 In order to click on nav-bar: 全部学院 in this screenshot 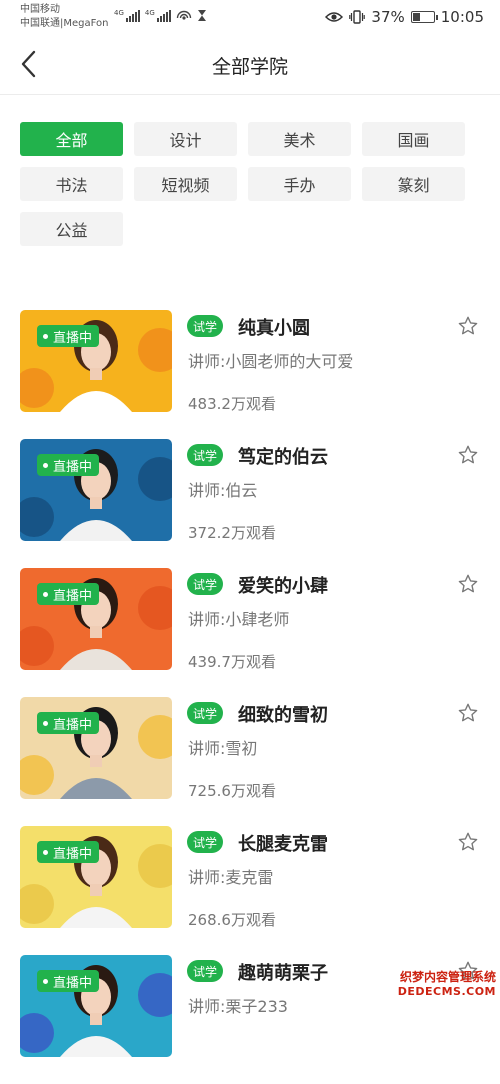, I will do `click(250, 64)`.